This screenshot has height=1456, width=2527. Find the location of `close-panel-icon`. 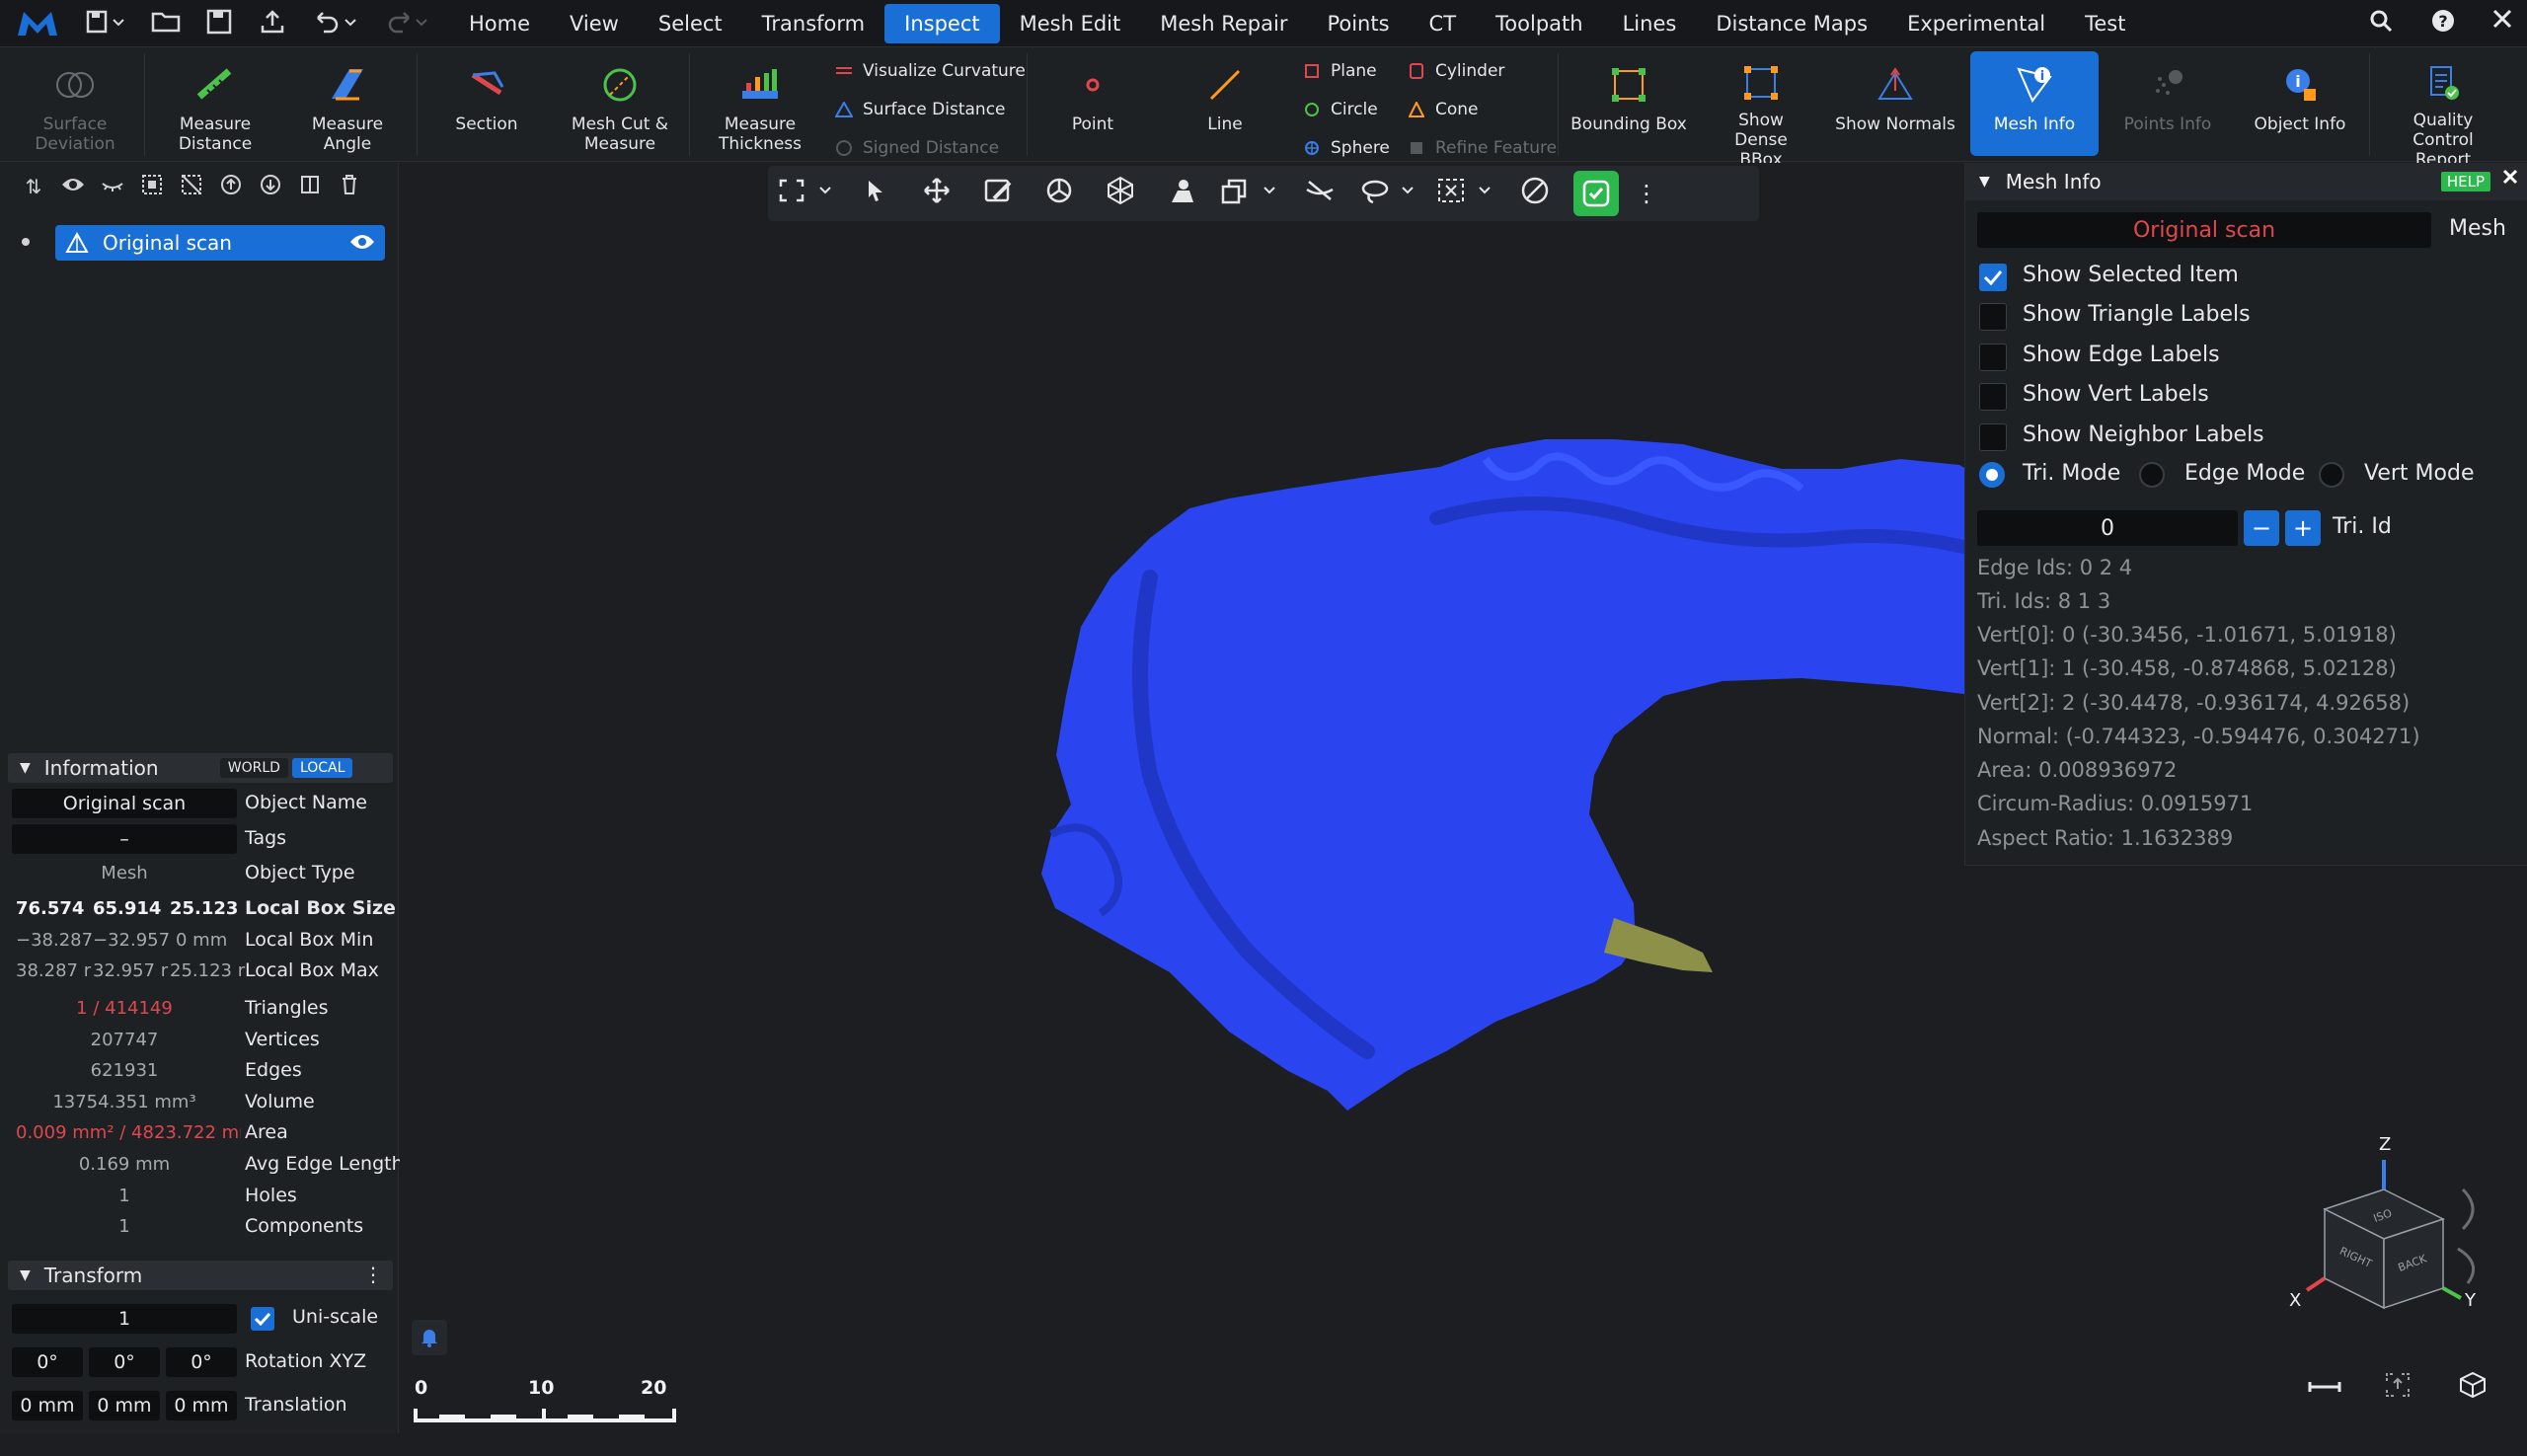

close-panel-icon is located at coordinates (2510, 179).